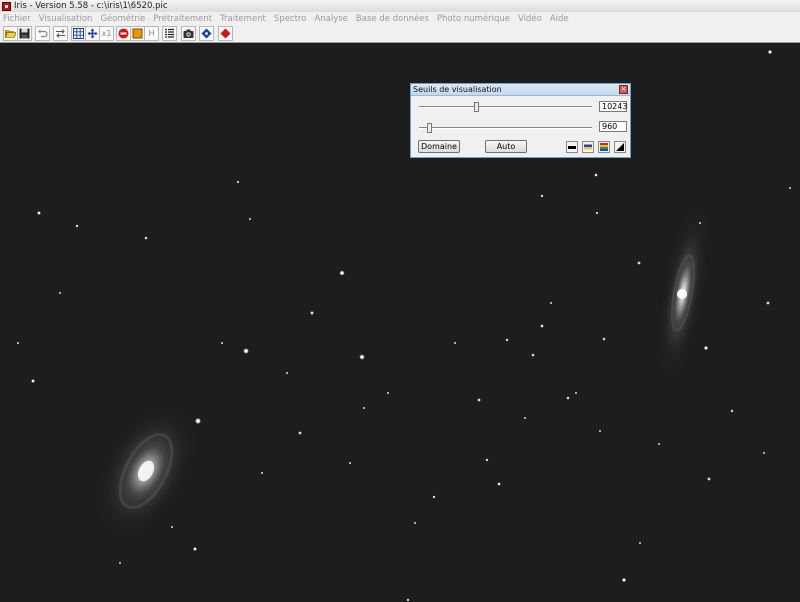  Describe the element at coordinates (430, 128) in the screenshot. I see `low-threshold-slider-thumb` at that location.